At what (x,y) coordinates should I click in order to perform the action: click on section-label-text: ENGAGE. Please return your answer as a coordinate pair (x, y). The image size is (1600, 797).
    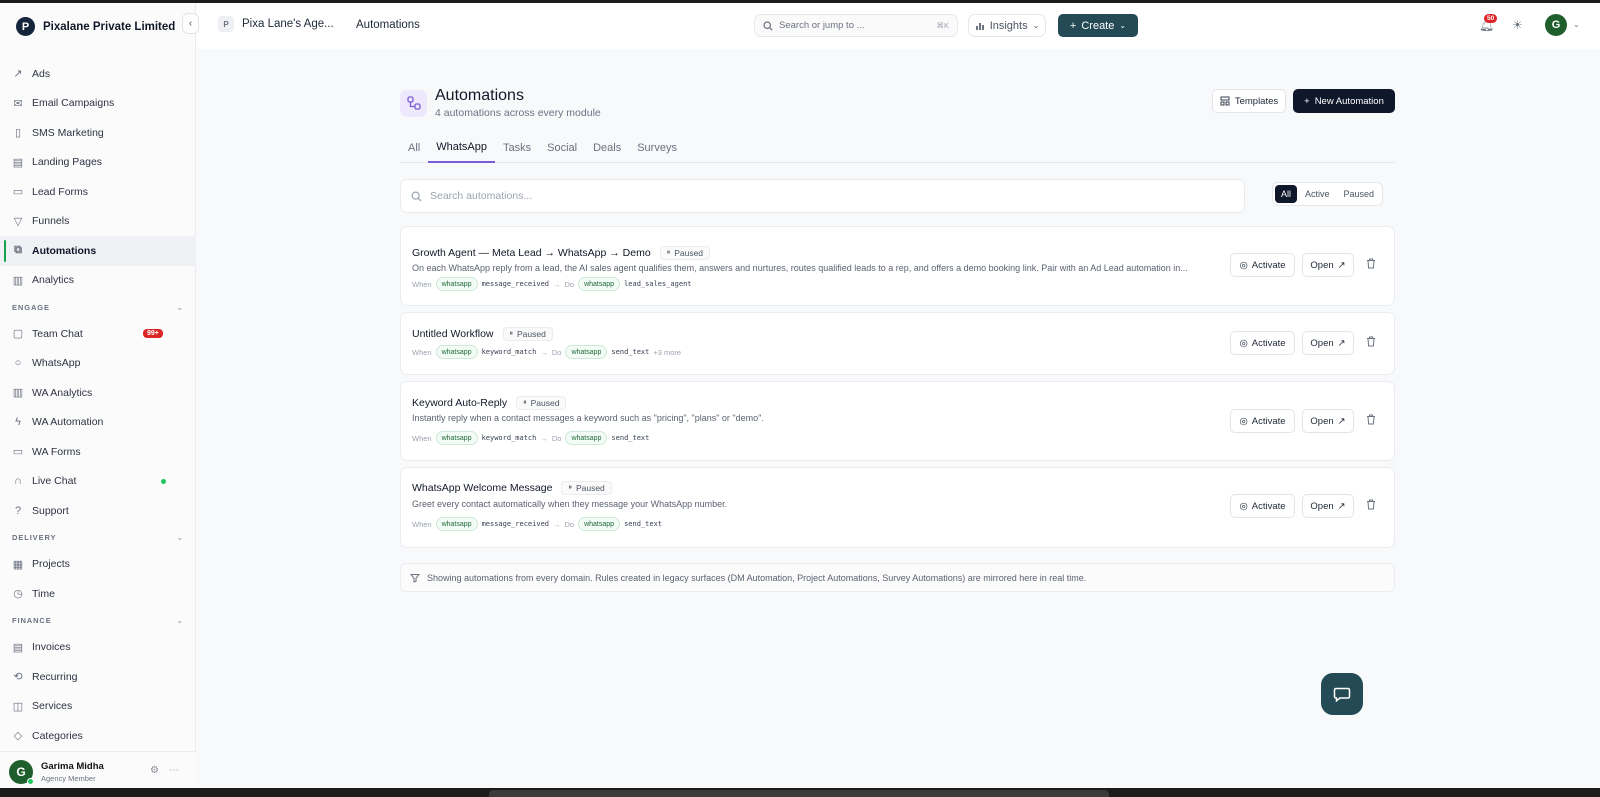
    Looking at the image, I should click on (31, 307).